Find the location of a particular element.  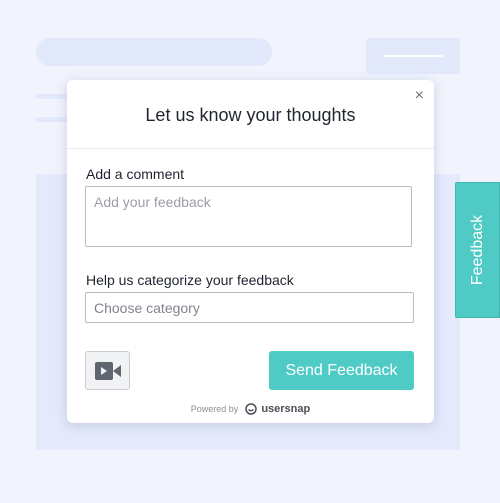

feedback-tab-label: Feedback is located at coordinates (477, 250).